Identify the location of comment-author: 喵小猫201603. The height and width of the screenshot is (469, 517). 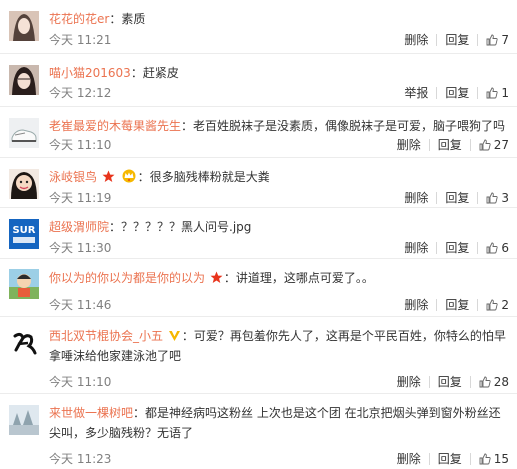
(90, 73).